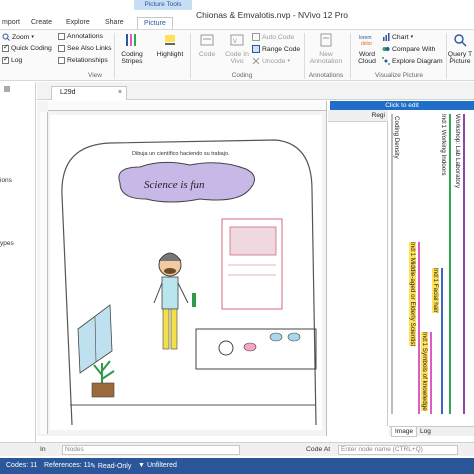 This screenshot has width=474, height=474. I want to click on stripe-label-working-indoors: Ind:1 Working Indoors, so click(443, 145).